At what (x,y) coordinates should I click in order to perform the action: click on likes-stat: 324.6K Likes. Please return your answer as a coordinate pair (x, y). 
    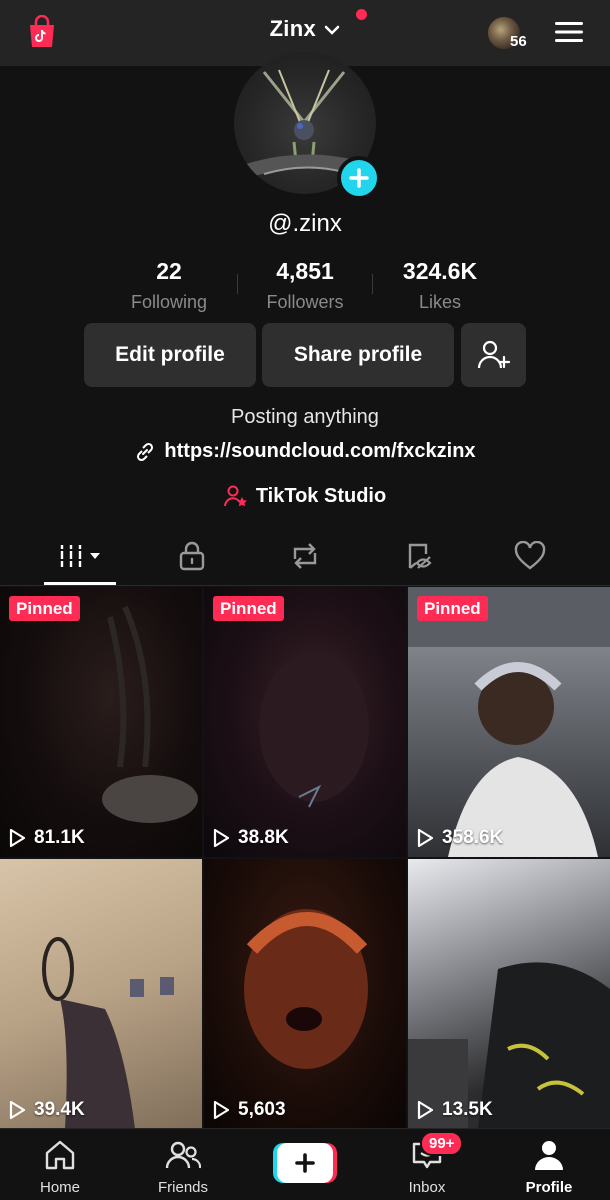
    Looking at the image, I should click on (440, 285).